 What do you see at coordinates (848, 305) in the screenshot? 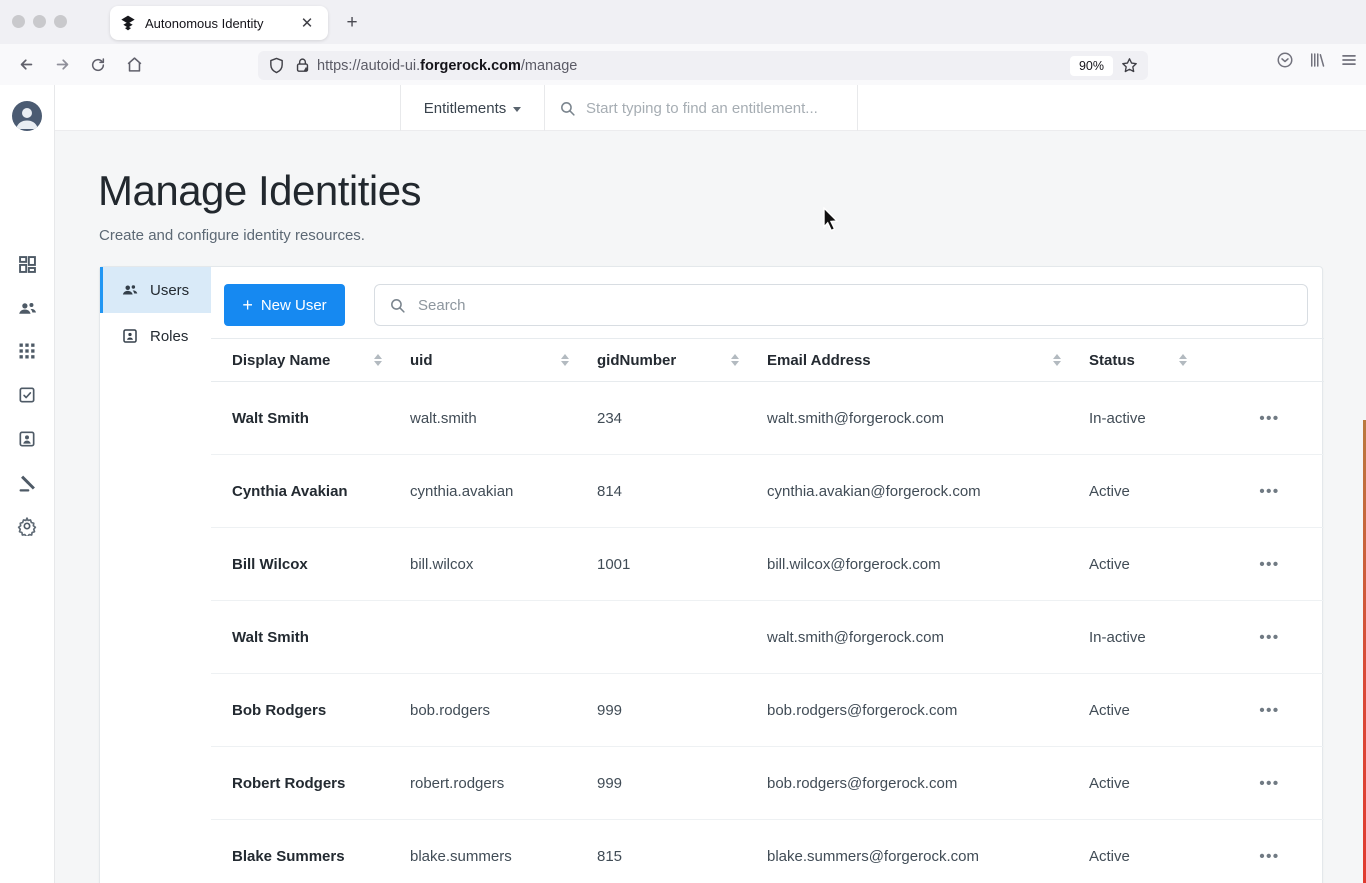
I see `table-search-input` at bounding box center [848, 305].